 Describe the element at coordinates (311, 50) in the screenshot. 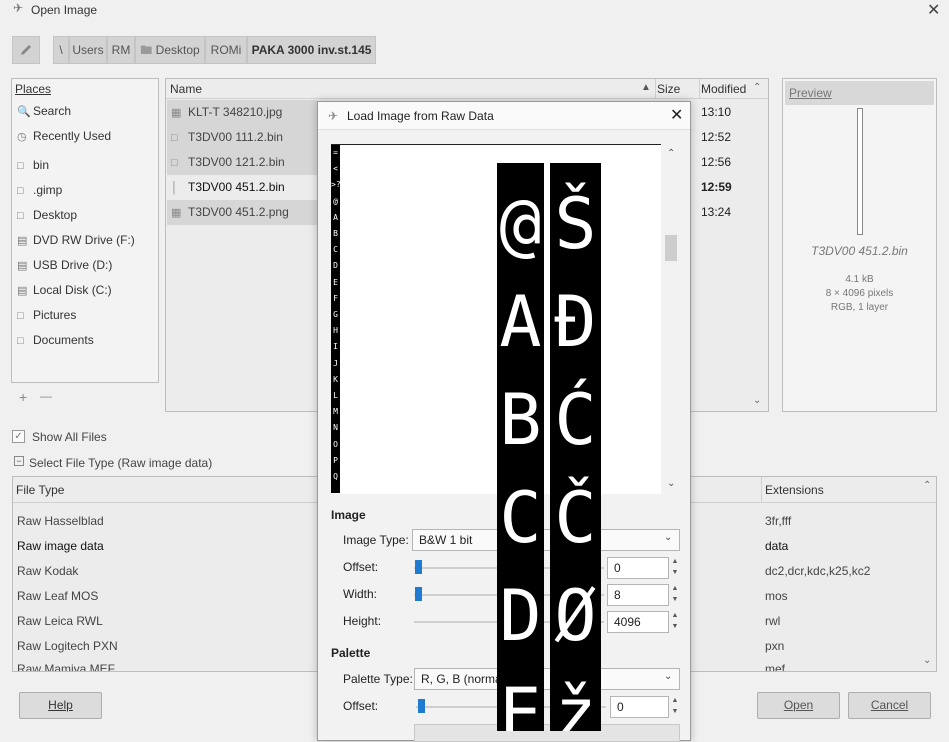

I see `path-segment-current: PAKA 3000 inv.st.145` at that location.